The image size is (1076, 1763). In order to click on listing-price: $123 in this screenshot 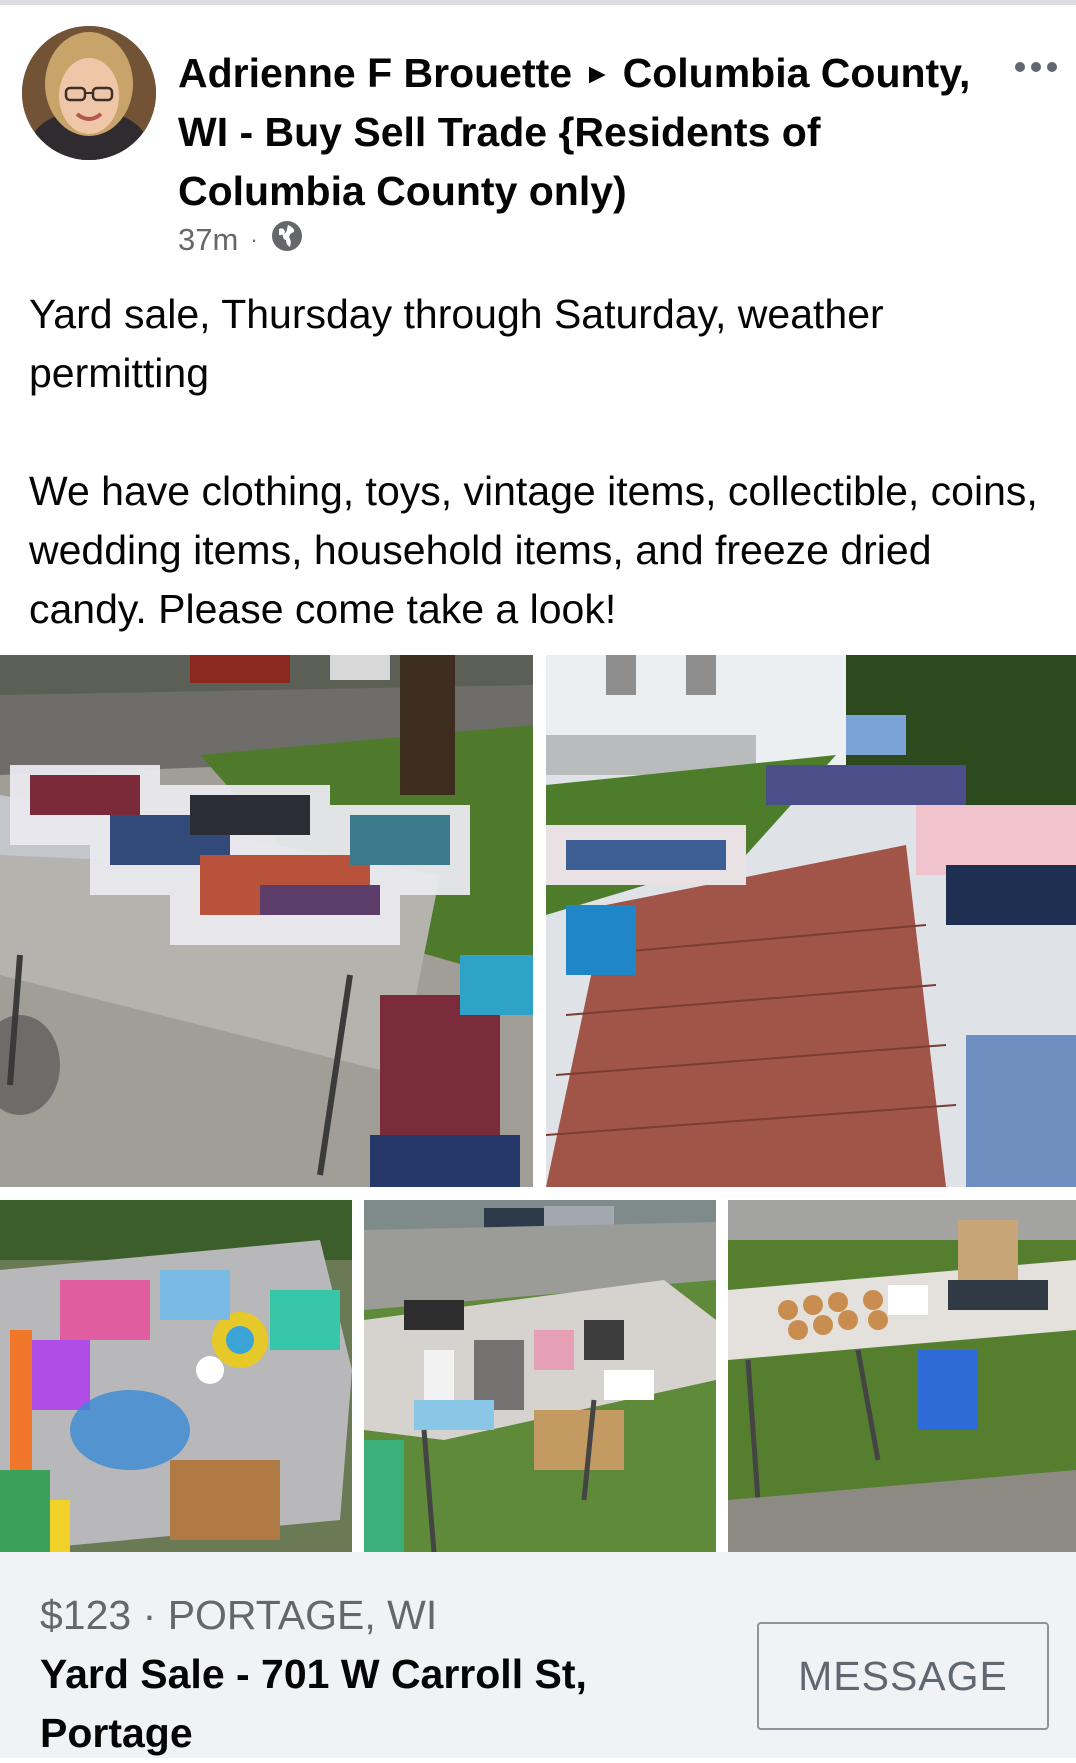, I will do `click(86, 1615)`.